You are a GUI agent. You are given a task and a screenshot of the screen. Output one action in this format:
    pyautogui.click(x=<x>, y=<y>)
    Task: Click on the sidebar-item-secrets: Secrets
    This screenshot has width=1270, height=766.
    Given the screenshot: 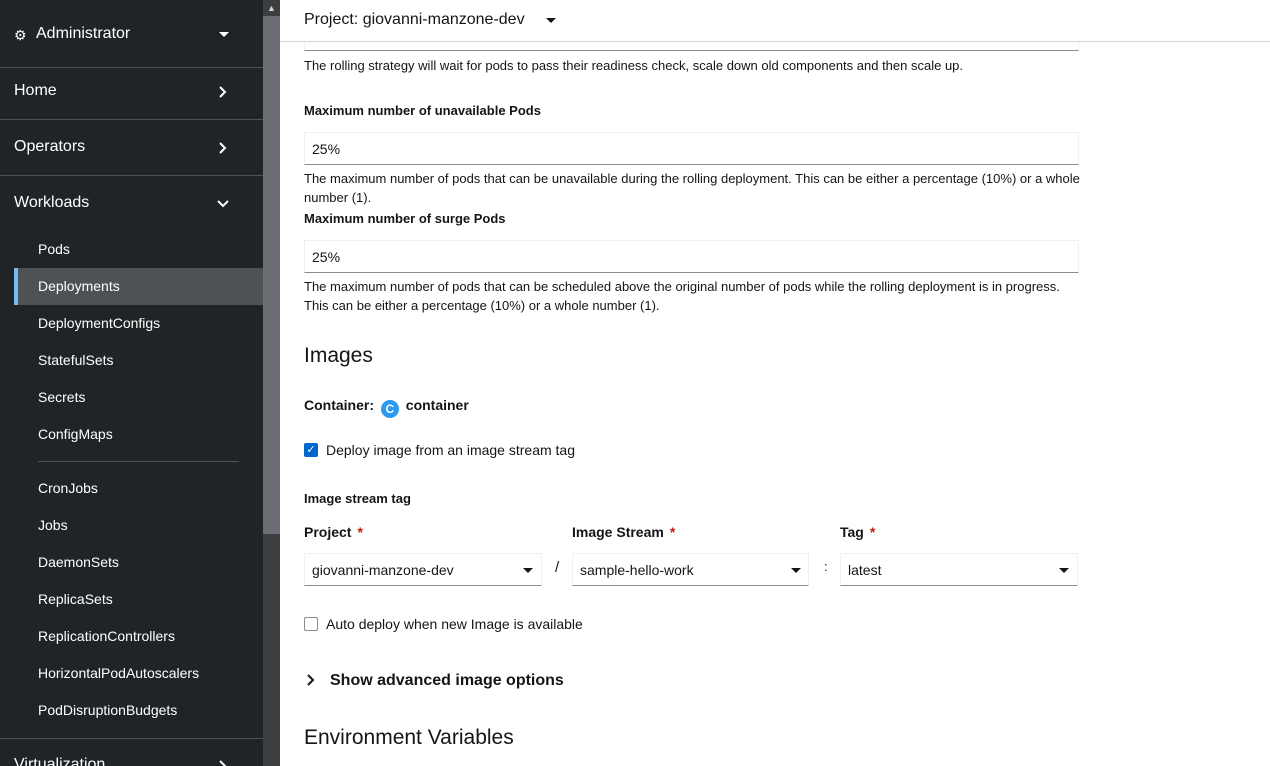 What is the action you would take?
    pyautogui.click(x=138, y=397)
    